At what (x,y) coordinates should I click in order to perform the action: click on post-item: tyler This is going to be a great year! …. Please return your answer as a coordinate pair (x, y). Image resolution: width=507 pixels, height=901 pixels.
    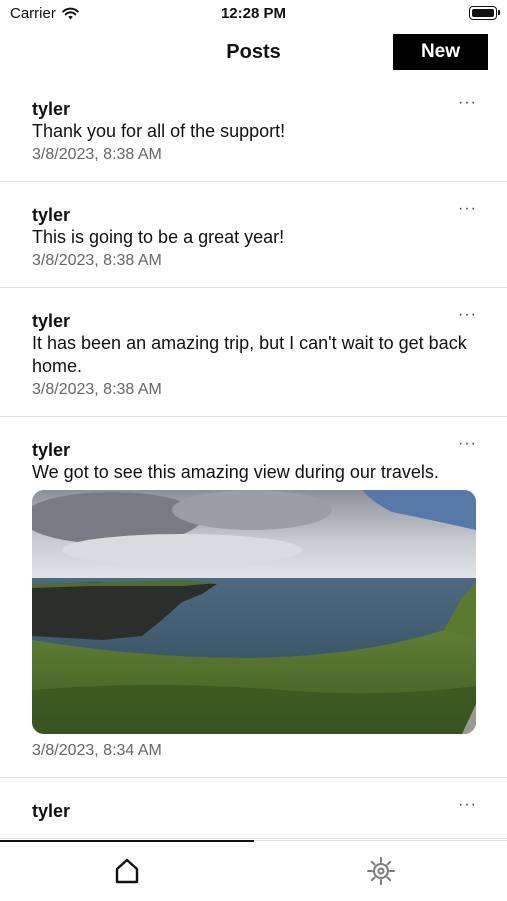
    Looking at the image, I should click on (253, 235).